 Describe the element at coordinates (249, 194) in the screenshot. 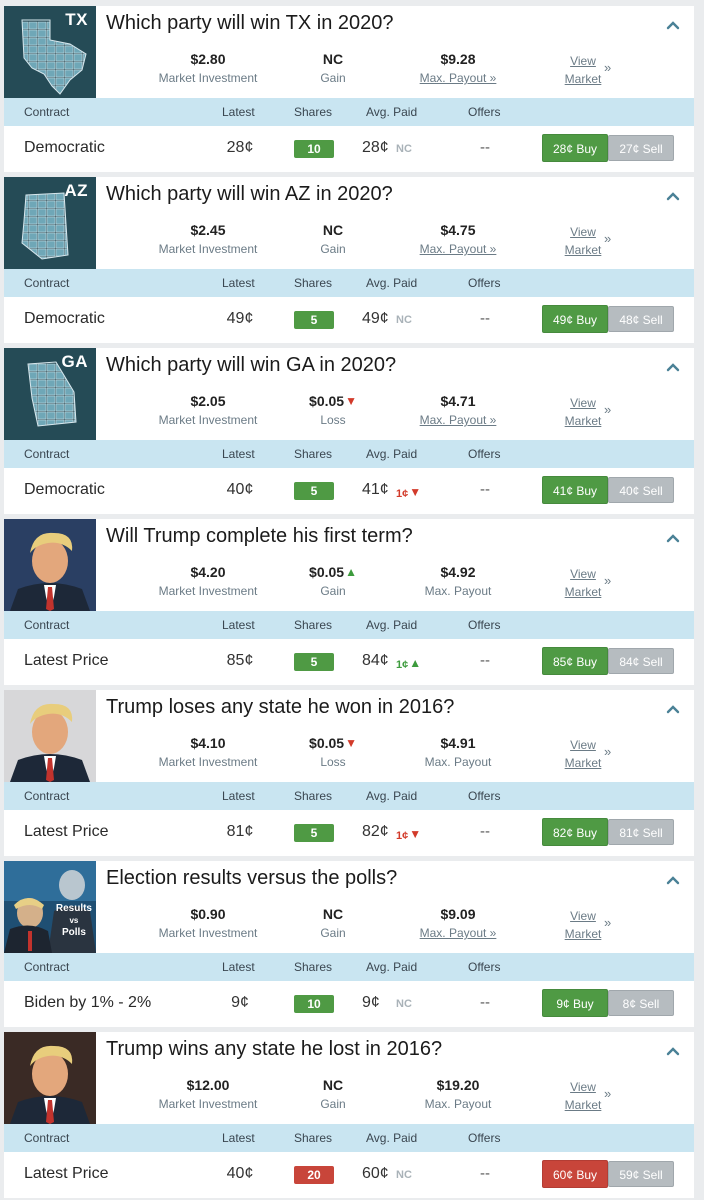

I see `market-title: Which party will win AZ in 2020?` at that location.